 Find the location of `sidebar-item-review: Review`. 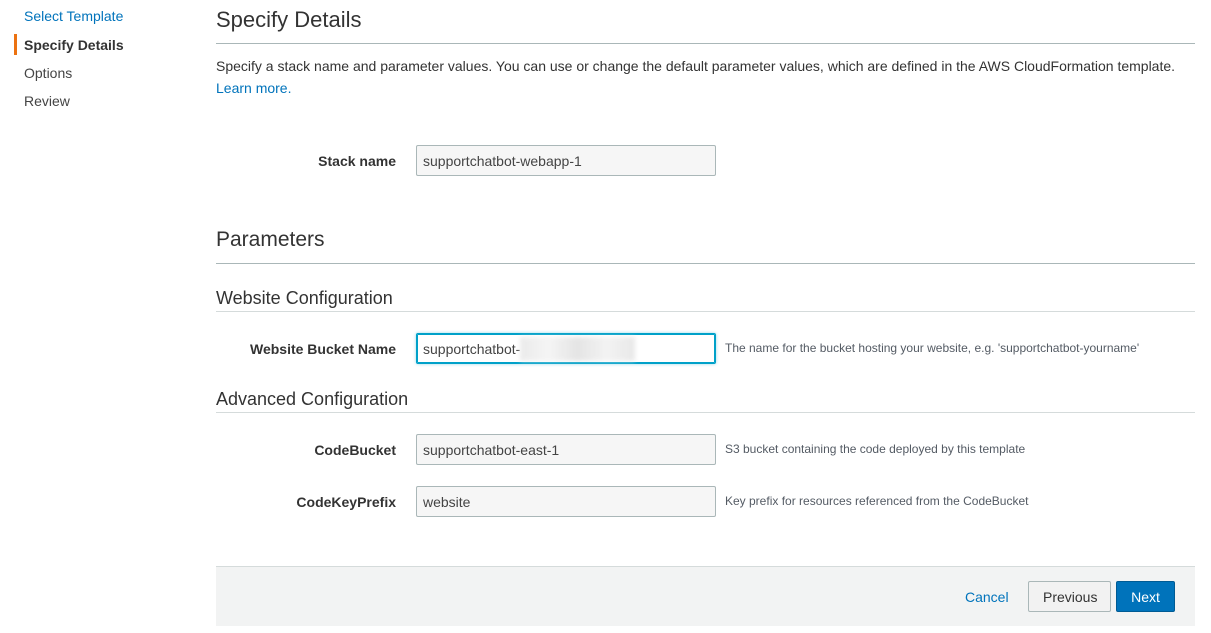

sidebar-item-review: Review is located at coordinates (47, 101).